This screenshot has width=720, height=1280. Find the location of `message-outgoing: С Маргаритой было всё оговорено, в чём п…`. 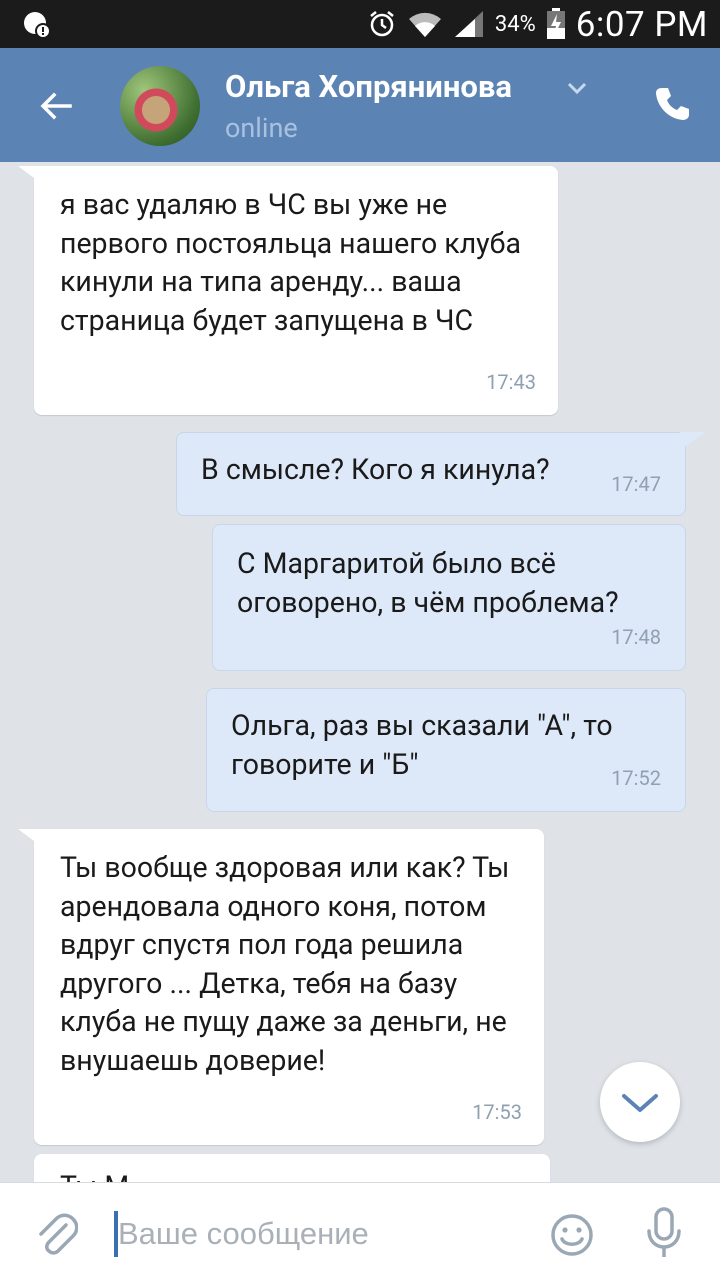

message-outgoing: С Маргаритой было всё оговорено, в чём п… is located at coordinates (449, 597).